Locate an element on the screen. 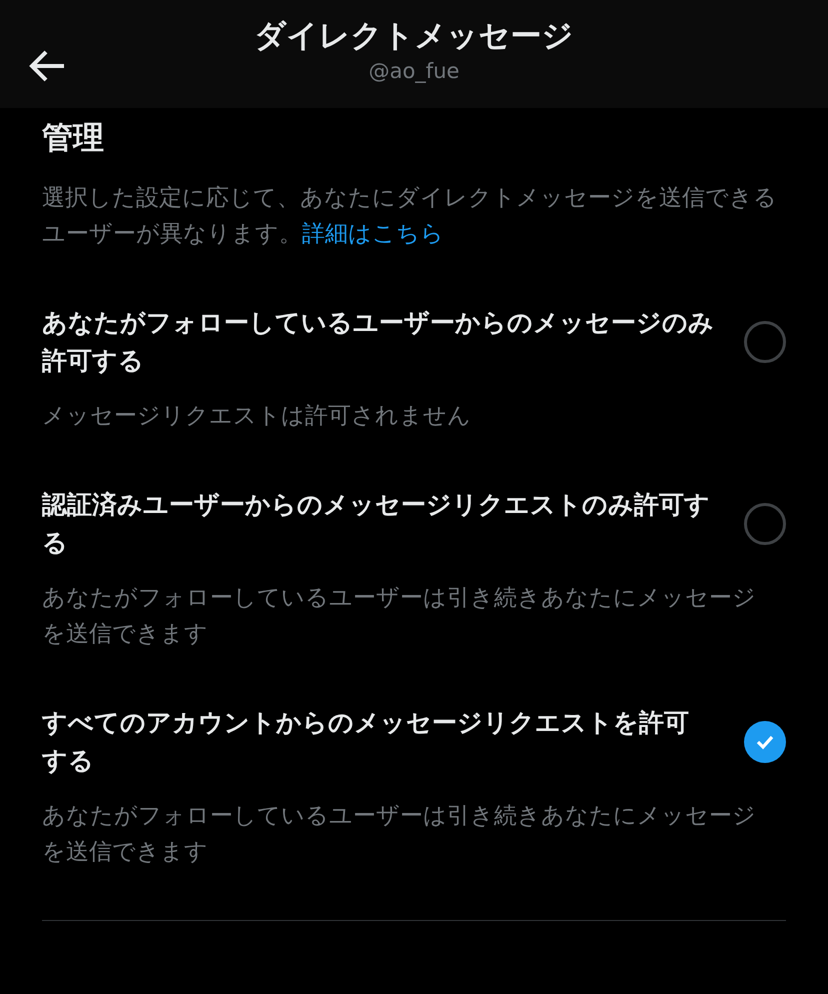 This screenshot has height=994, width=828. option-label: すべてのアカウントからのメッセージリクエストを許可する is located at coordinates (366, 742).